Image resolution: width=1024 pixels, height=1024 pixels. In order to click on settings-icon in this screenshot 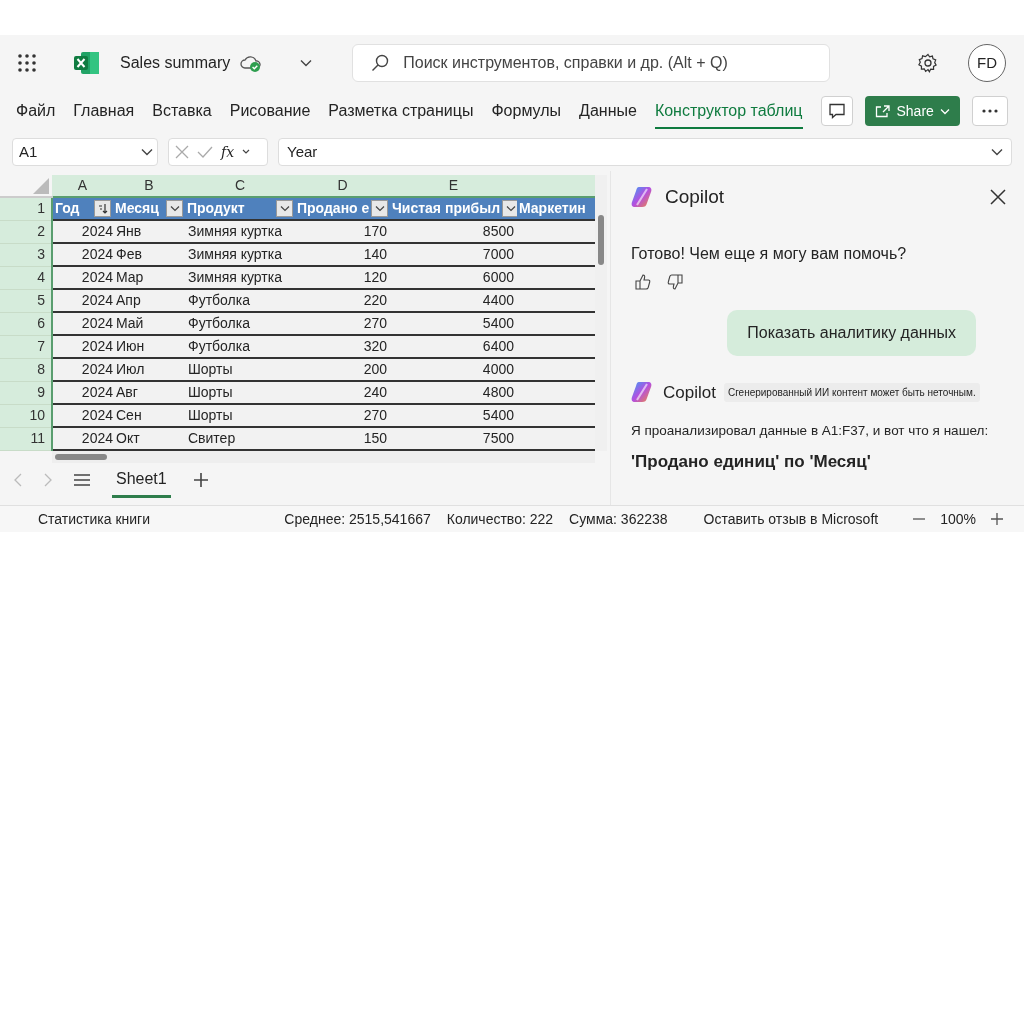, I will do `click(928, 63)`.